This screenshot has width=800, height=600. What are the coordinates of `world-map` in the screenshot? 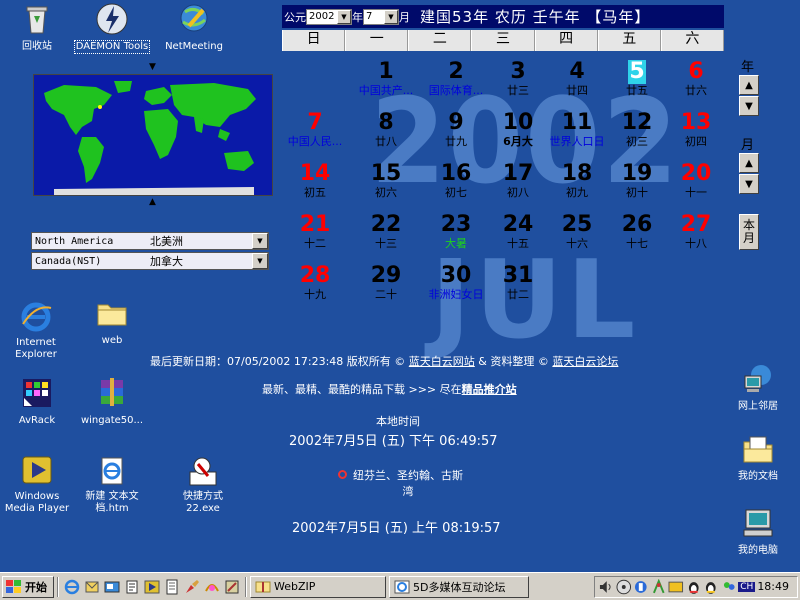 It's located at (153, 135).